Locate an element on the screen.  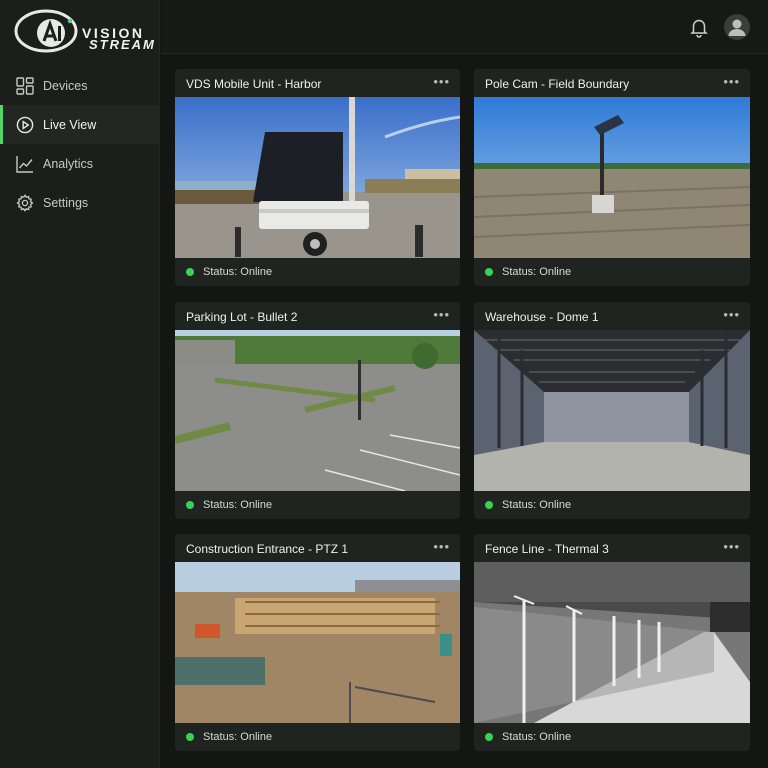
camera-card: Warehouse - Dome 1 ••• Status: Online is located at coordinates (612, 410).